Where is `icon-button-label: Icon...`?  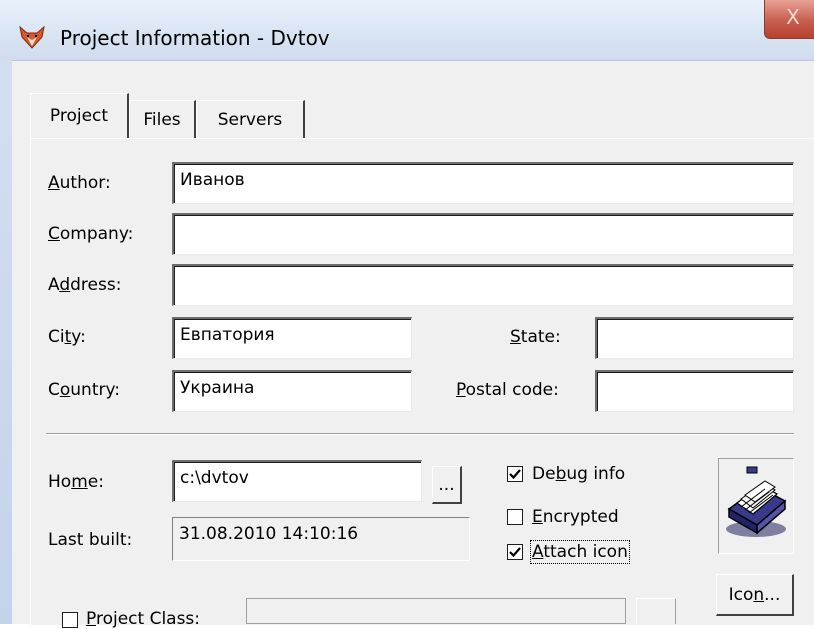
icon-button-label: Icon... is located at coordinates (754, 594).